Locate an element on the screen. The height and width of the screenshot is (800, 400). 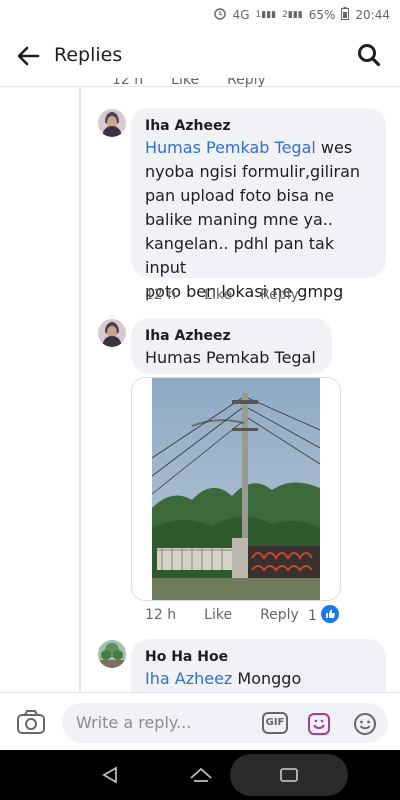
status-bar: 4G 1▮▮▮ 2▮▮▮ 65% 20:44 is located at coordinates (200, 14).